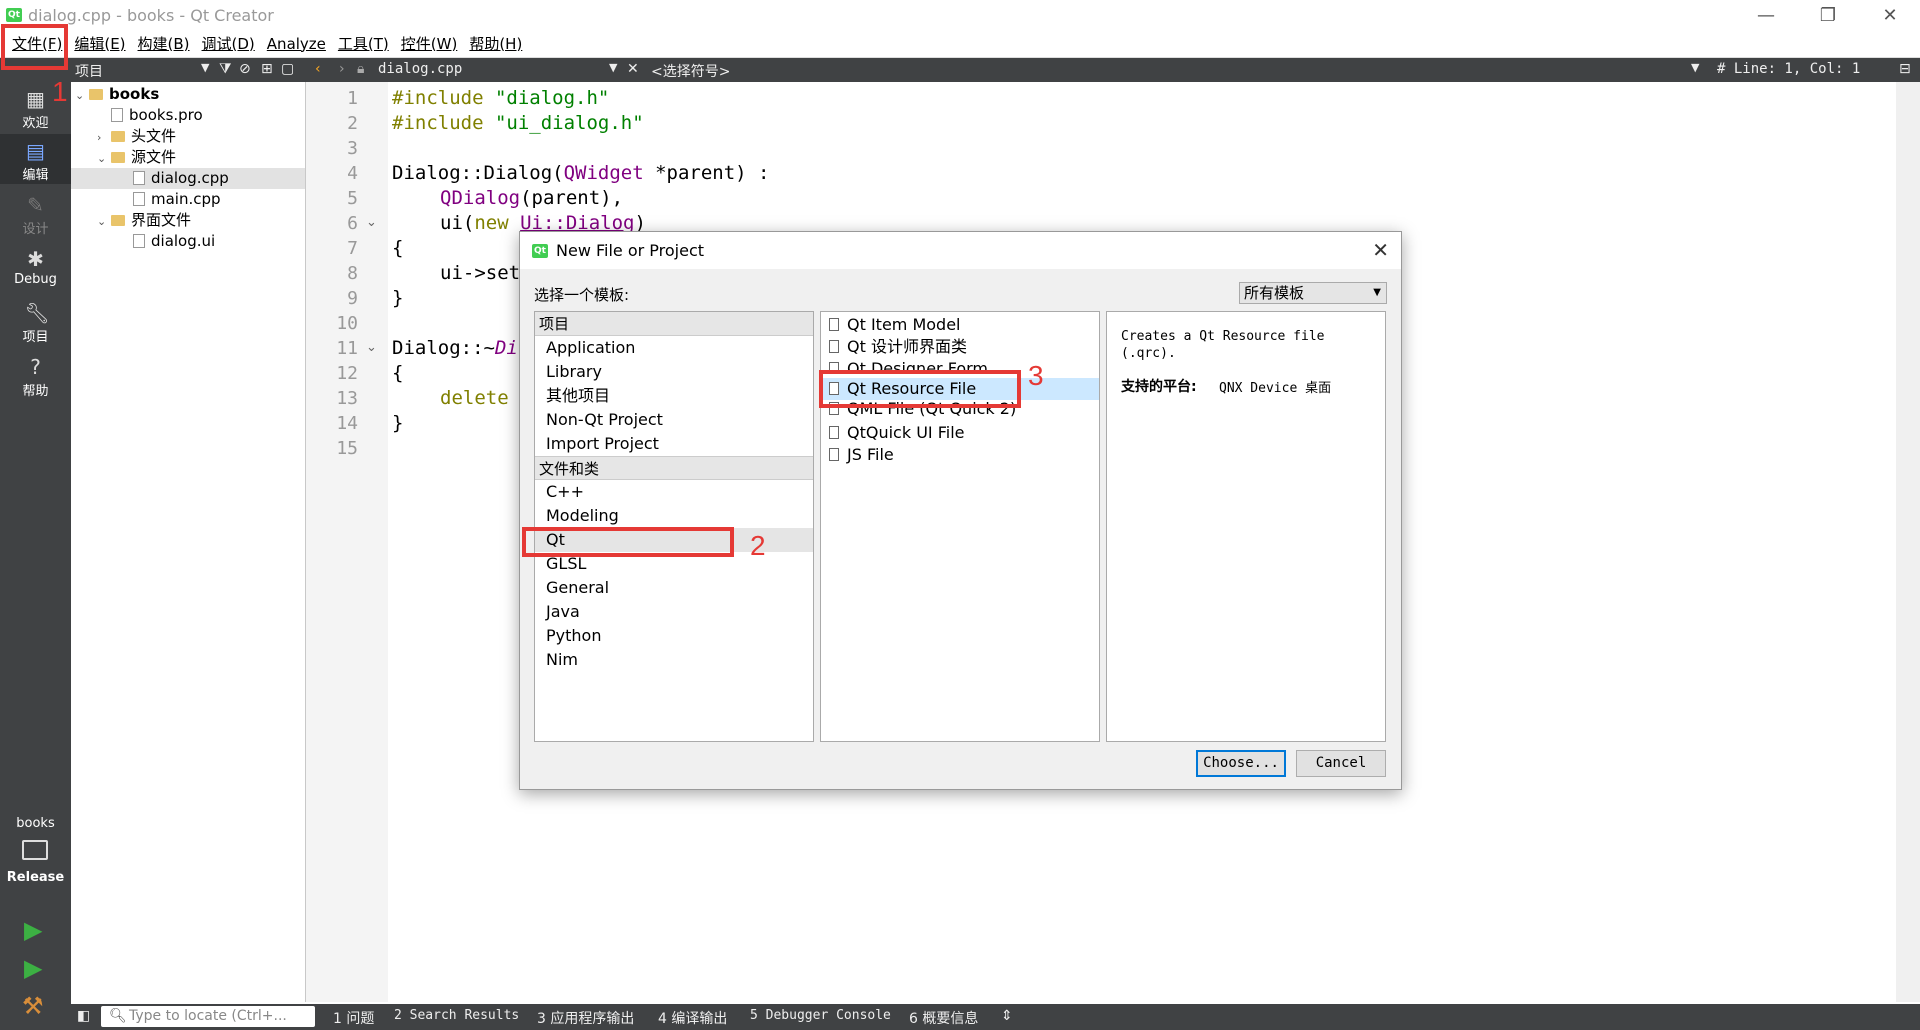 The width and height of the screenshot is (1920, 1030). What do you see at coordinates (633, 69) in the screenshot?
I see `close-file-icon: ✕` at bounding box center [633, 69].